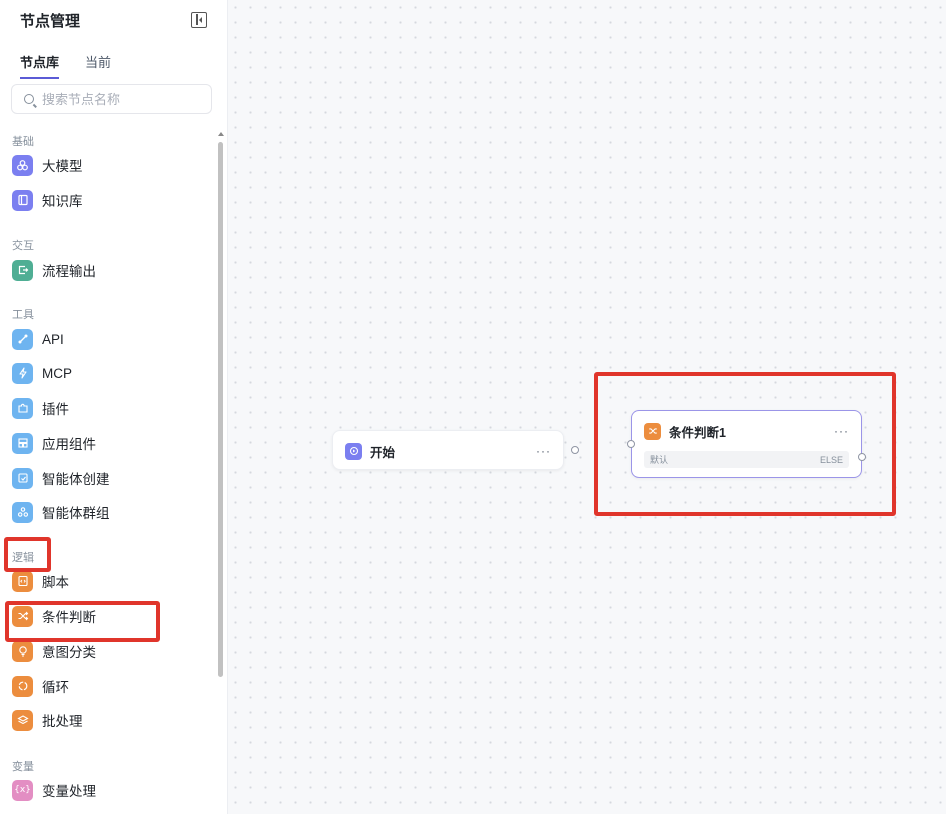 The image size is (946, 814). Describe the element at coordinates (55, 687) in the screenshot. I see `node-item-label: 循环` at that location.